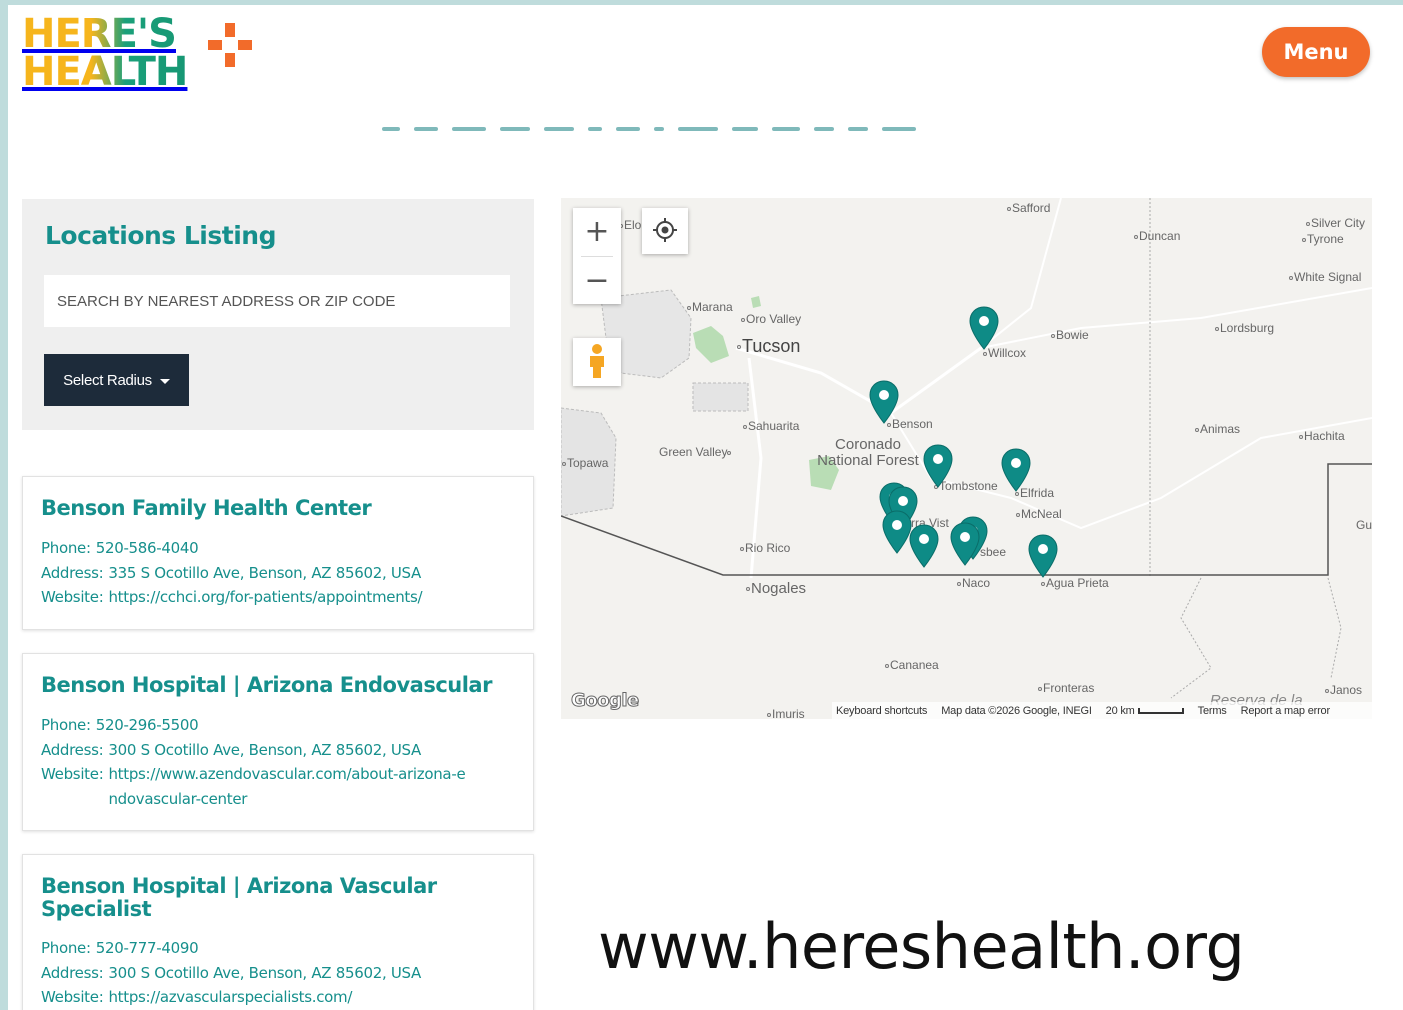  I want to click on map-label-silver-city: Silver City, so click(1335, 223).